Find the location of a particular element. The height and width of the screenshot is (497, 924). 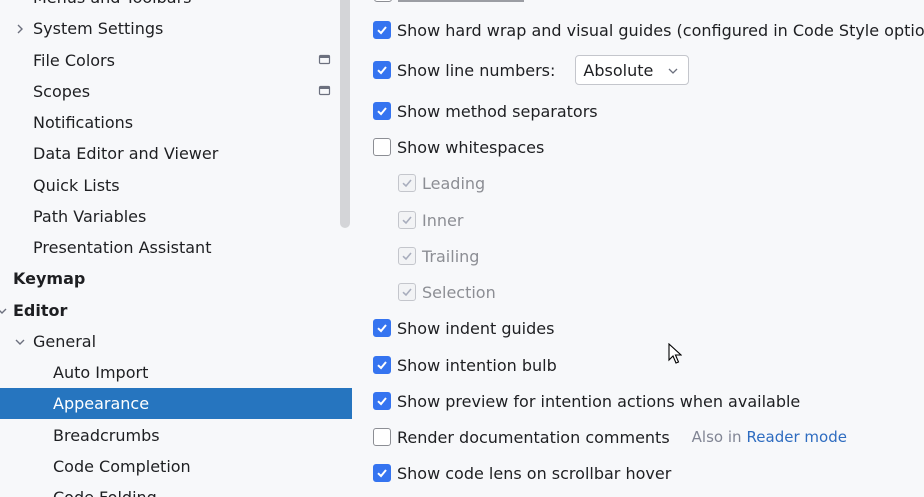

partial-option-top is located at coordinates (461, 1).